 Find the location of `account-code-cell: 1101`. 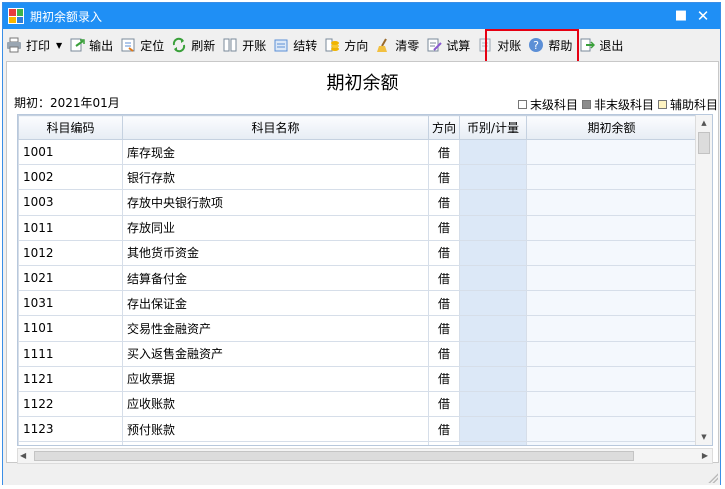

account-code-cell: 1101 is located at coordinates (70, 328).